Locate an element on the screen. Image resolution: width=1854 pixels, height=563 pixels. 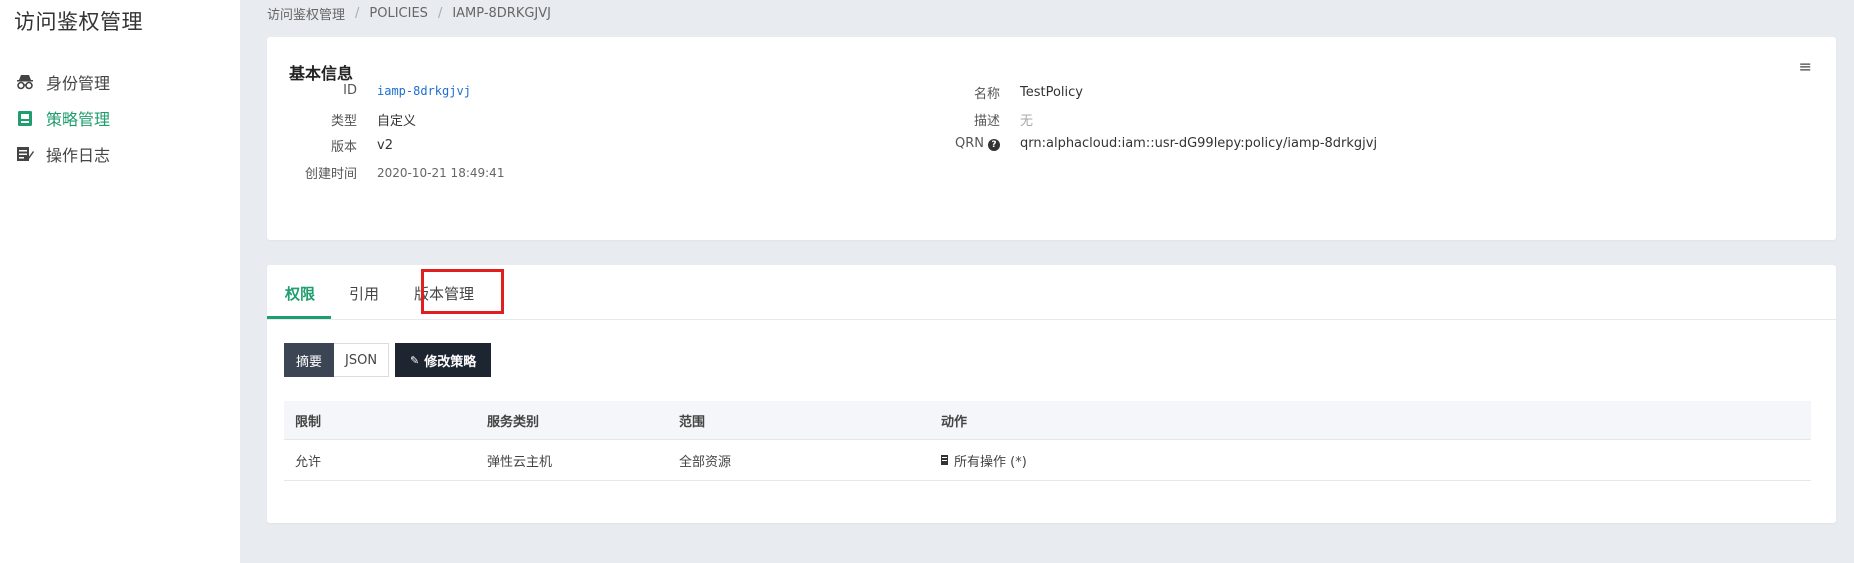
sidebar-item-log: 操作日志 is located at coordinates (62, 154).